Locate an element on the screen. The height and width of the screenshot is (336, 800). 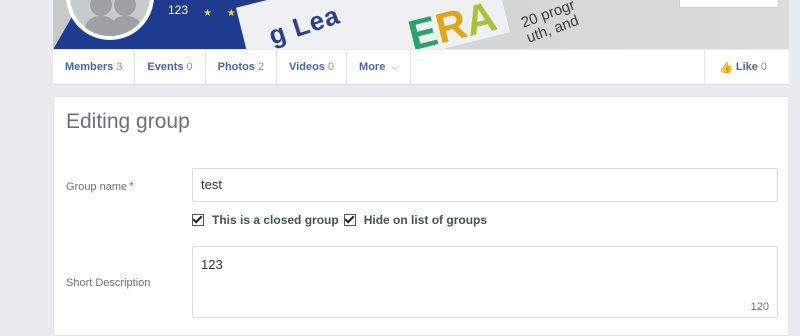
tab-members-label: Members is located at coordinates (89, 67).